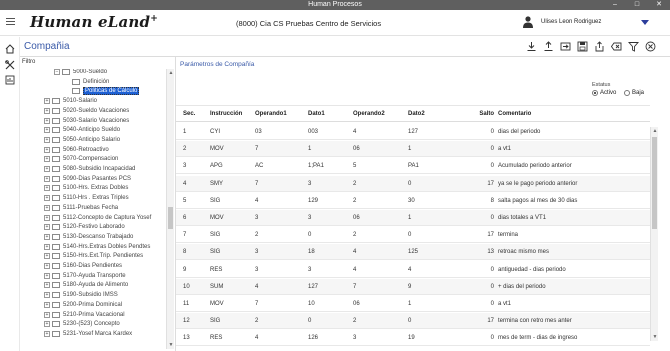 The width and height of the screenshot is (670, 351). What do you see at coordinates (84, 316) in the screenshot?
I see `tree-node: +5210-Prima Vacacional` at bounding box center [84, 316].